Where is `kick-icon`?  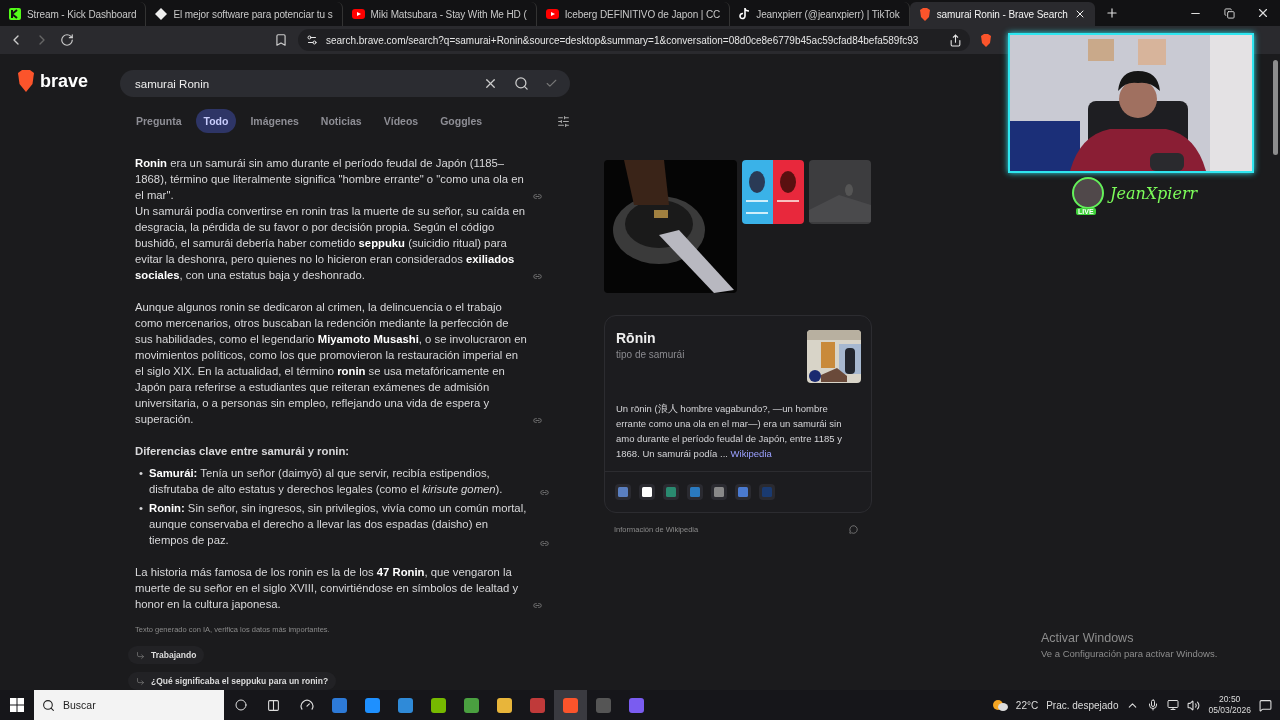 kick-icon is located at coordinates (15, 14).